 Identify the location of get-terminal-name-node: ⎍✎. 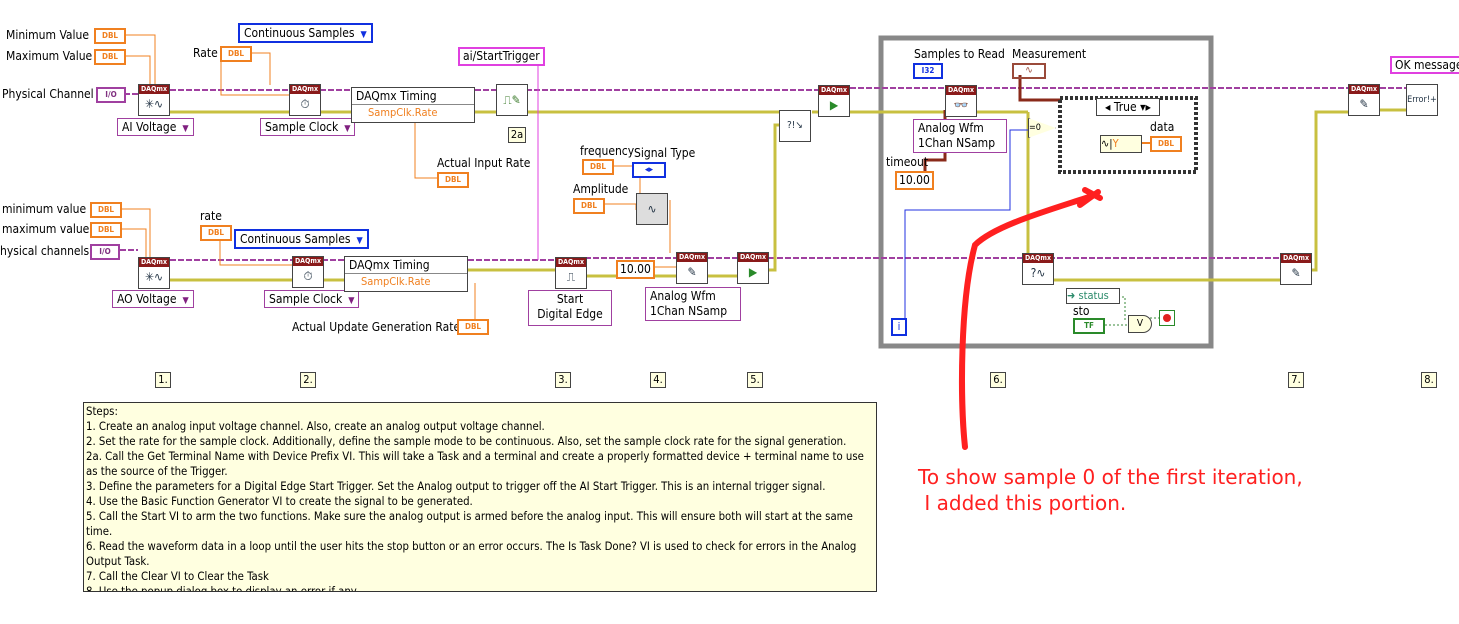
(512, 100).